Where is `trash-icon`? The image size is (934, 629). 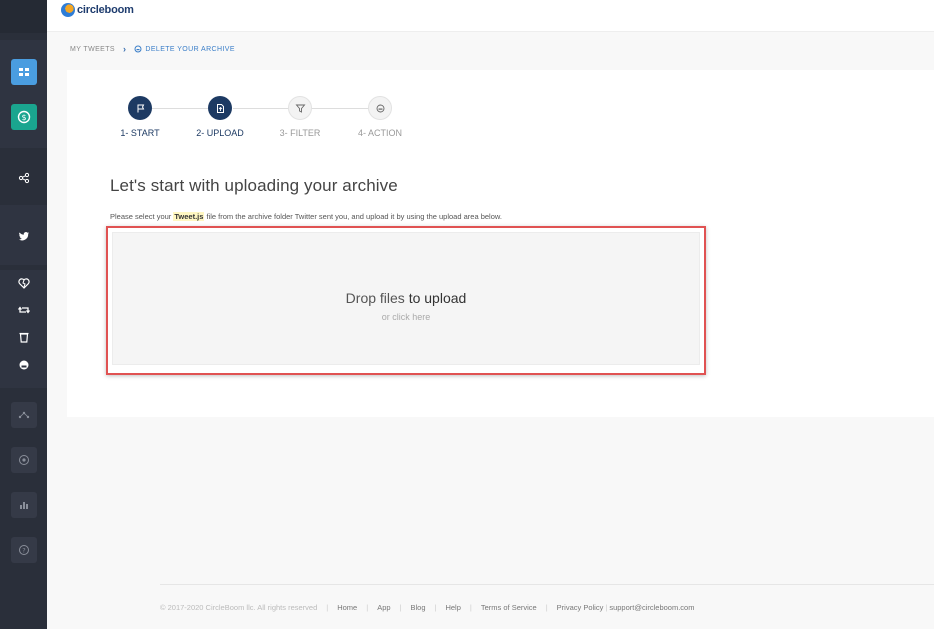
trash-icon is located at coordinates (24, 337).